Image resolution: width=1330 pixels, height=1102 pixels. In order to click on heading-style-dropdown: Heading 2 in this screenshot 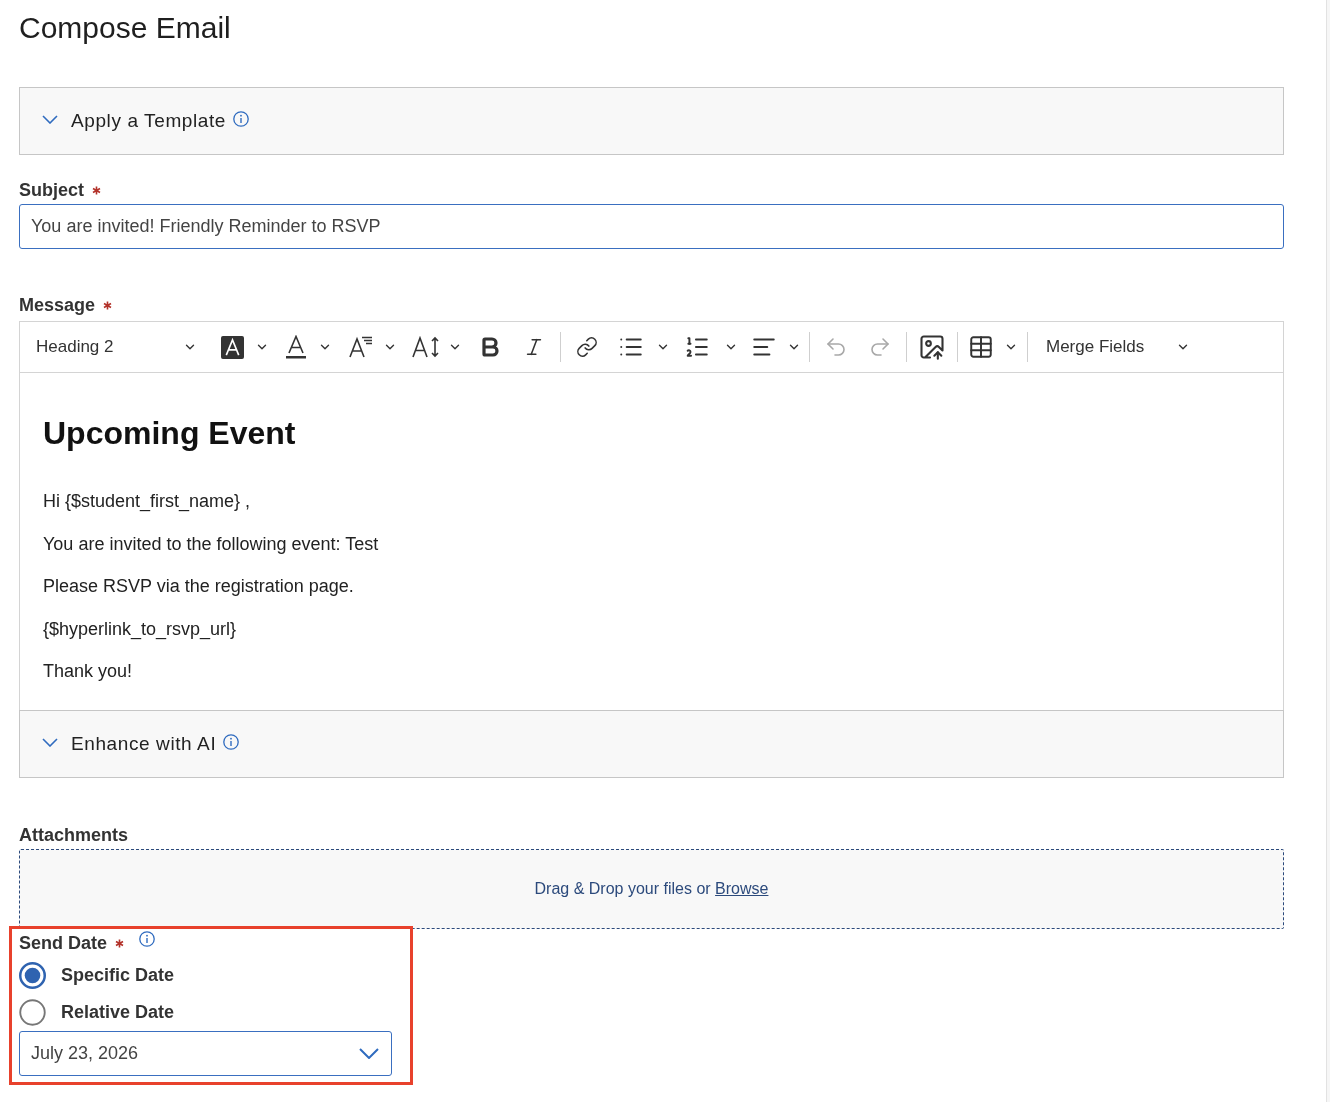, I will do `click(113, 347)`.